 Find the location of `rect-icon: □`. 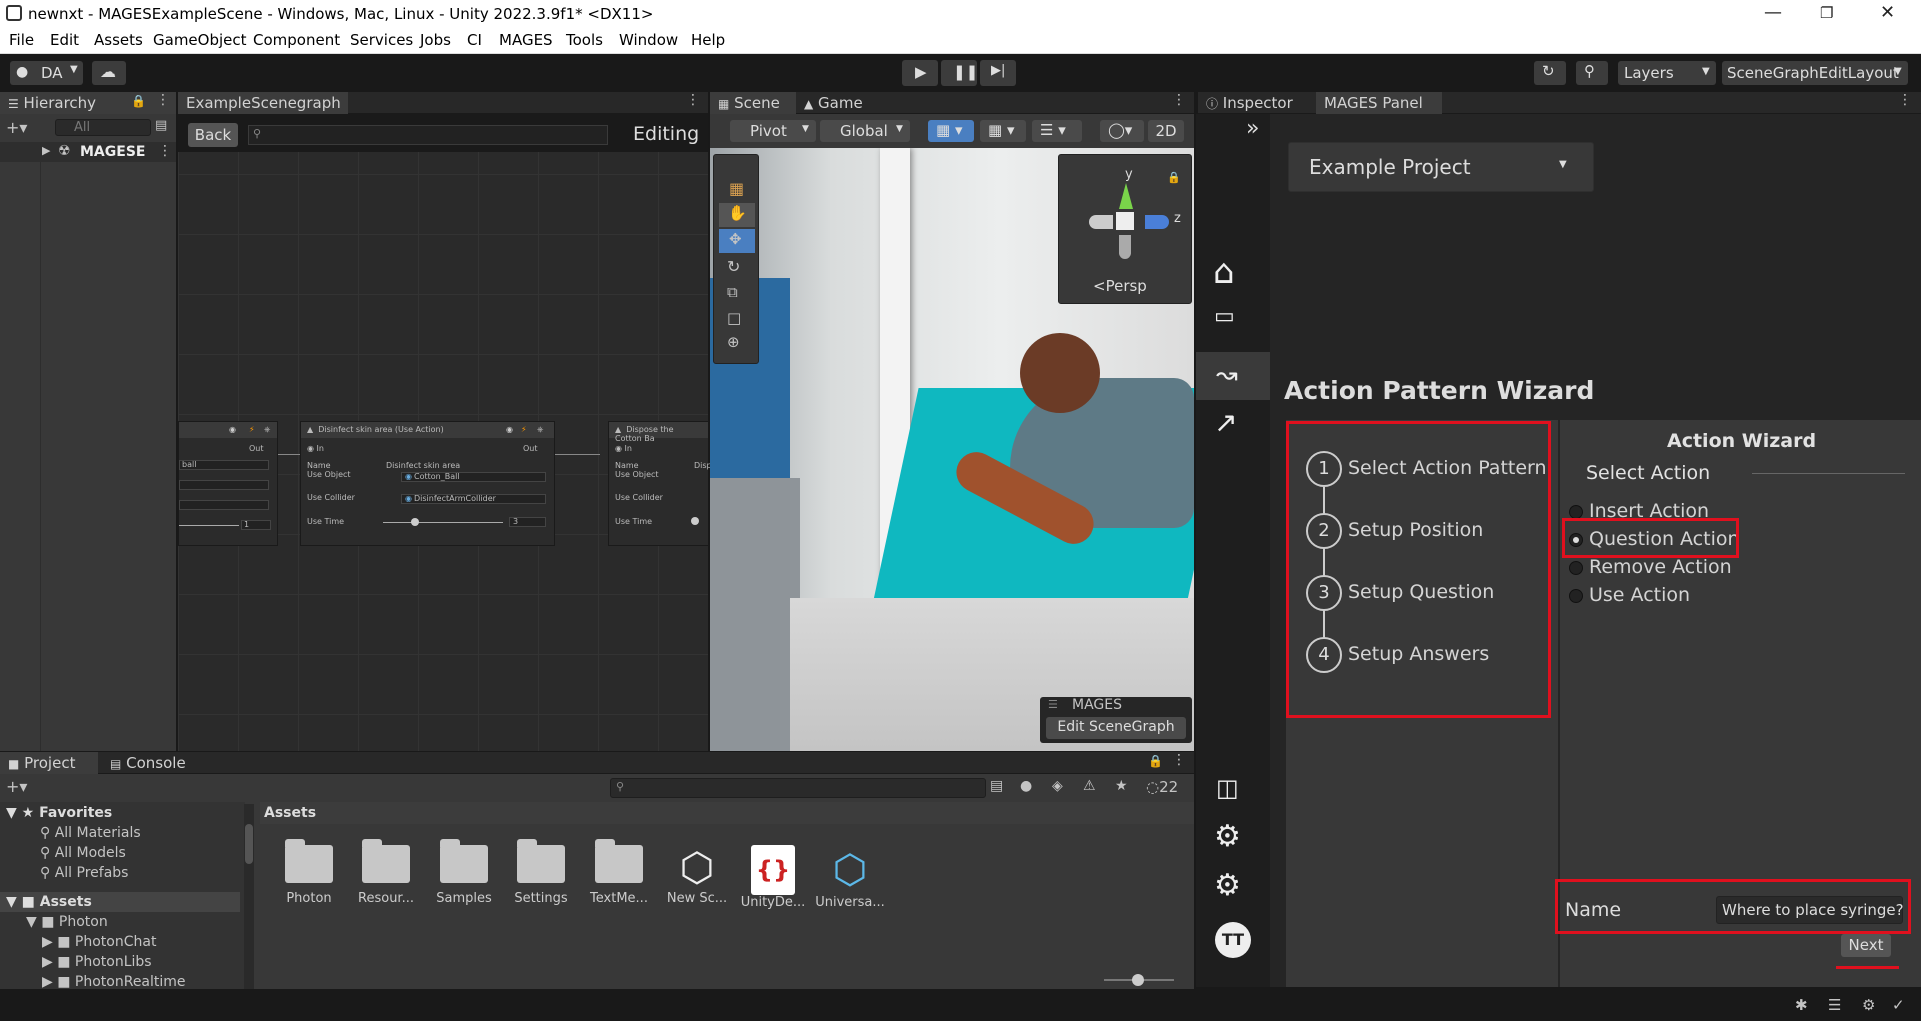

rect-icon: □ is located at coordinates (734, 318).